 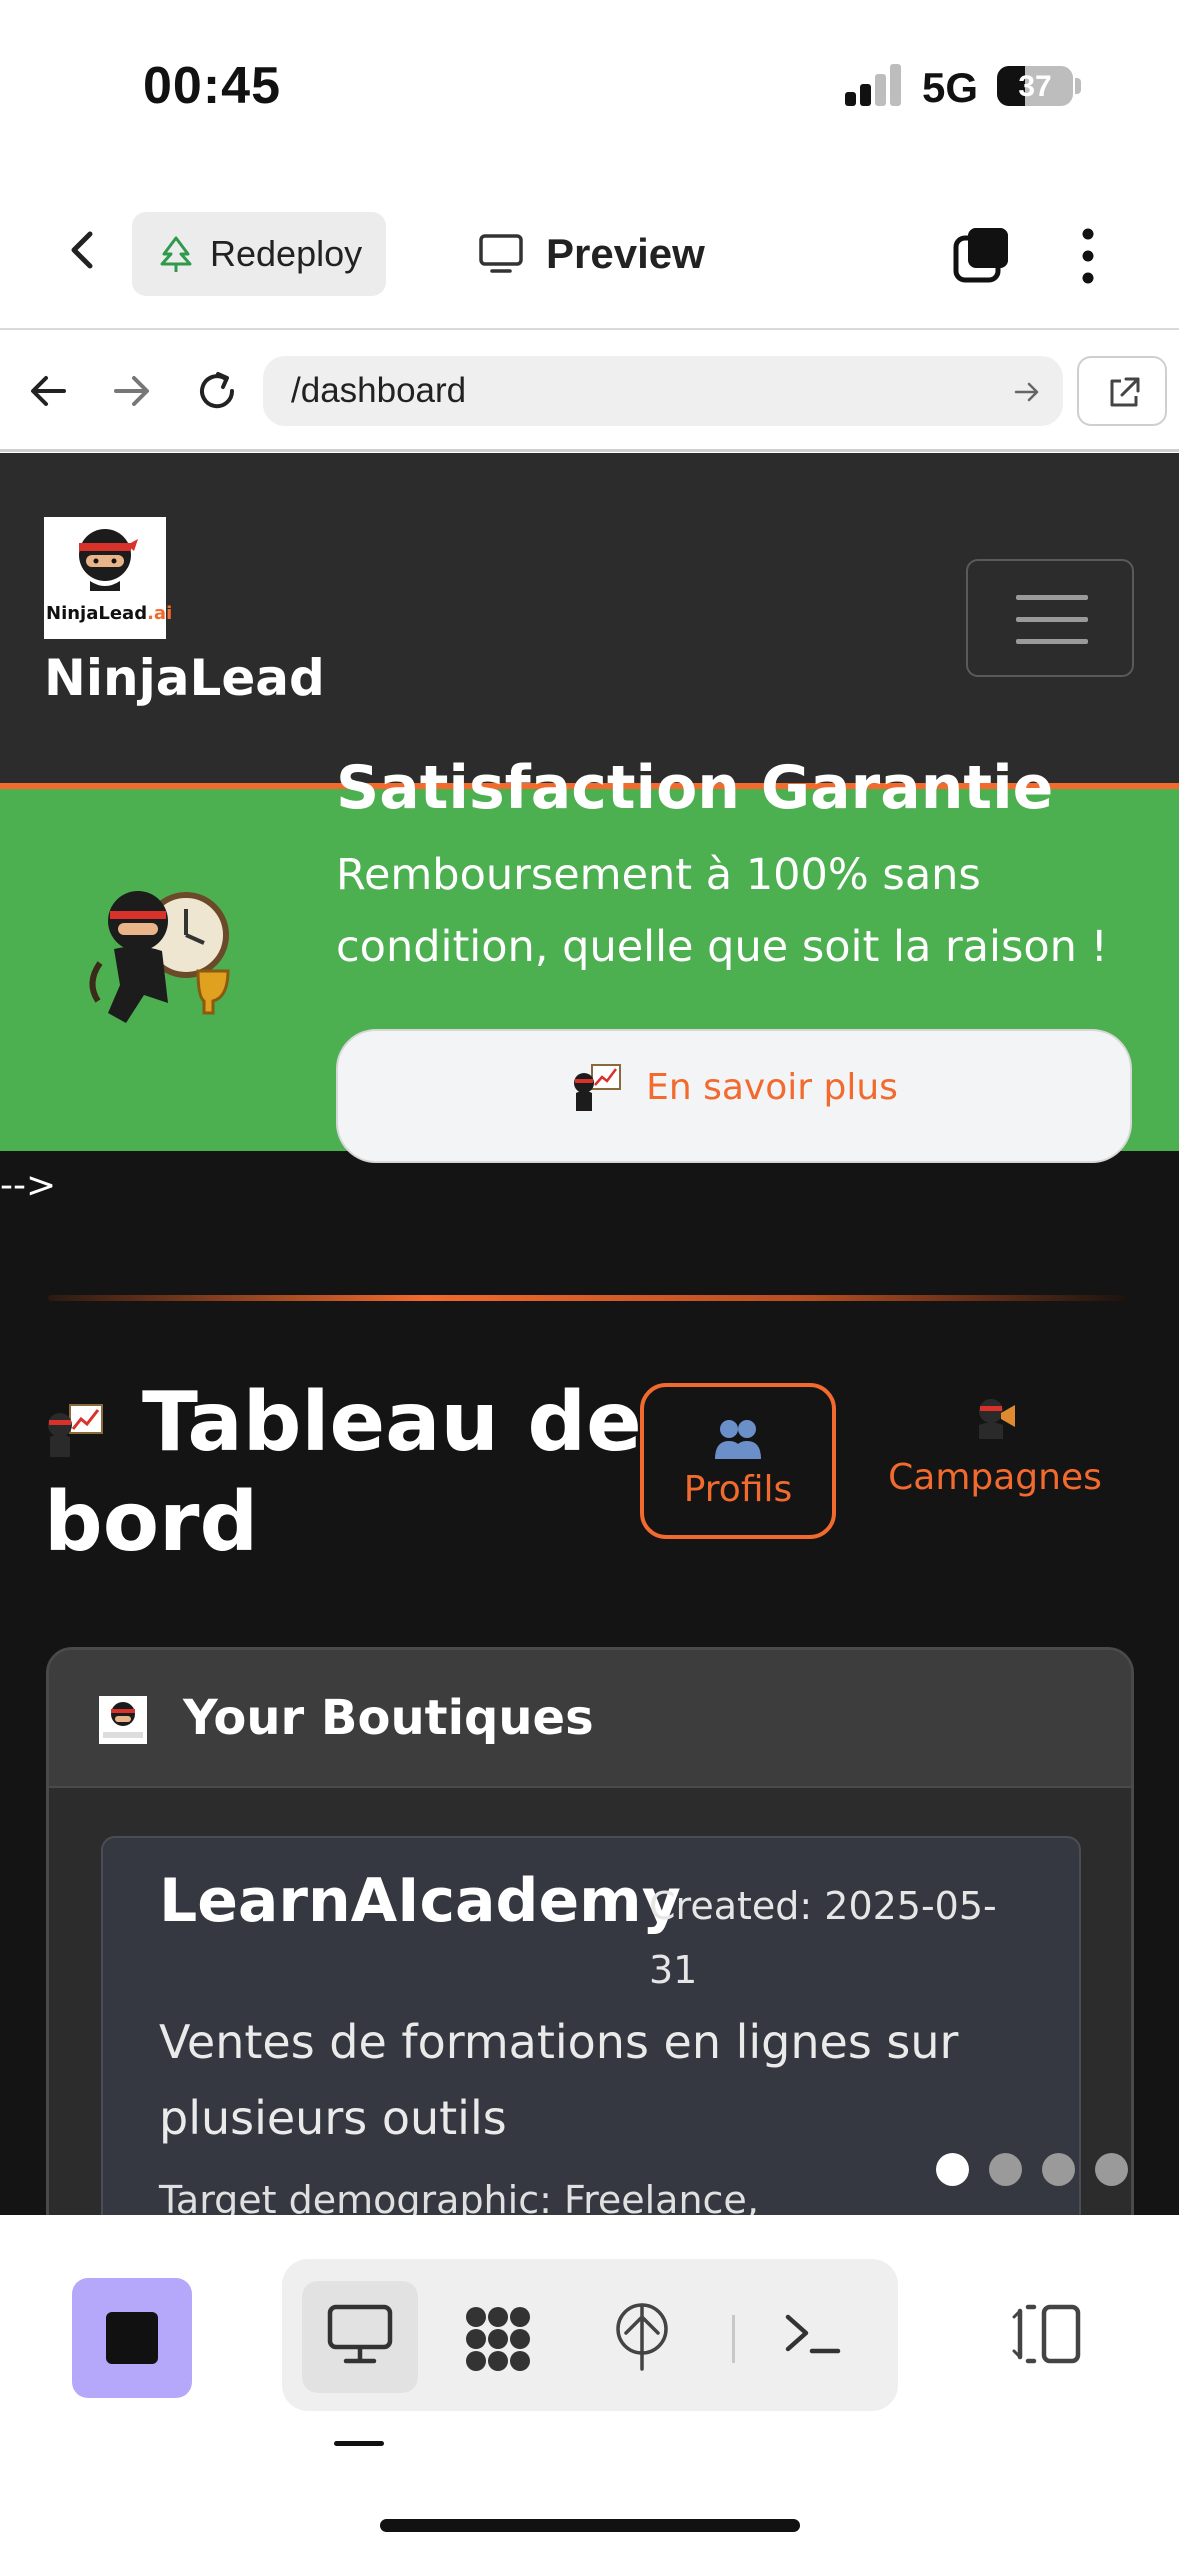 I want to click on battery-percent: 37, so click(x=1035, y=86).